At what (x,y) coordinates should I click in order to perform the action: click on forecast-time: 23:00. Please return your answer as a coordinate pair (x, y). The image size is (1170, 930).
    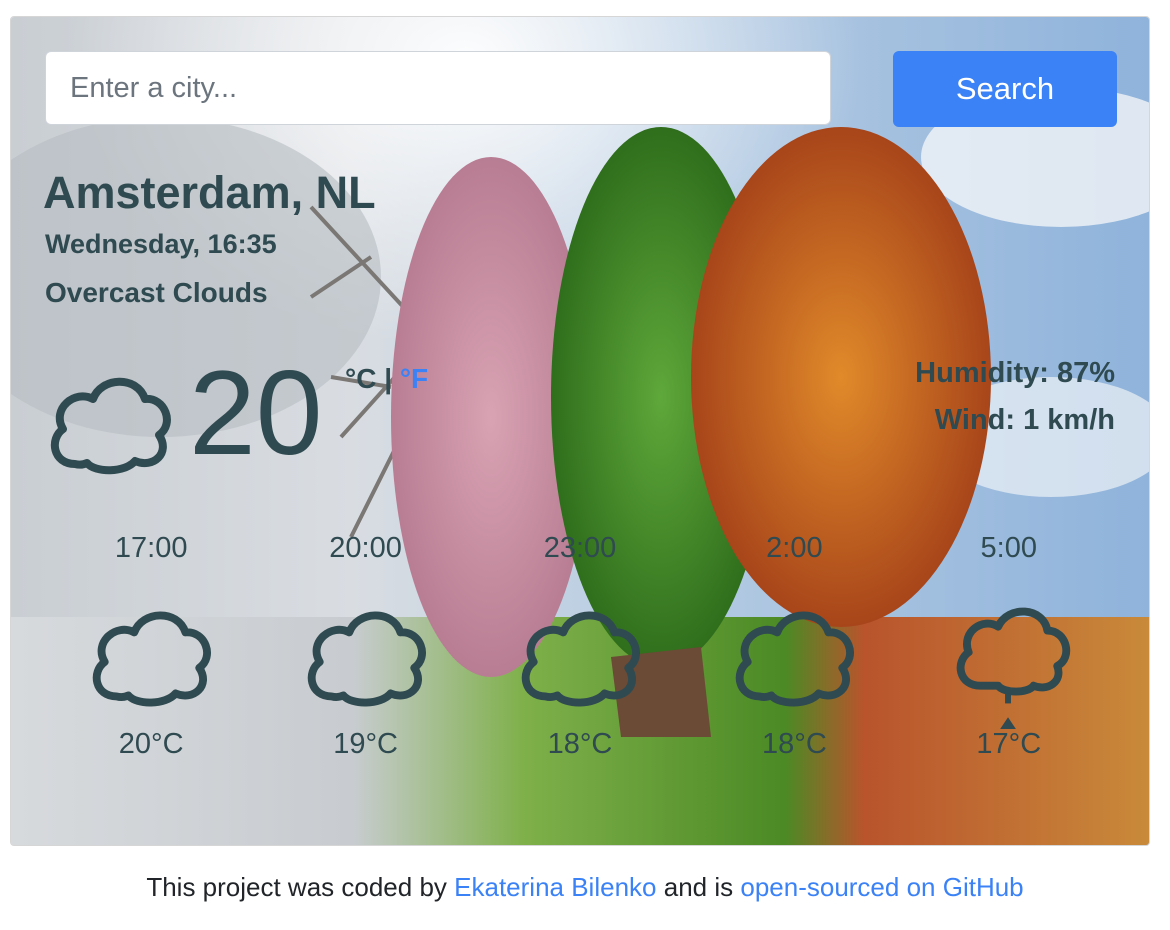
    Looking at the image, I should click on (580, 548).